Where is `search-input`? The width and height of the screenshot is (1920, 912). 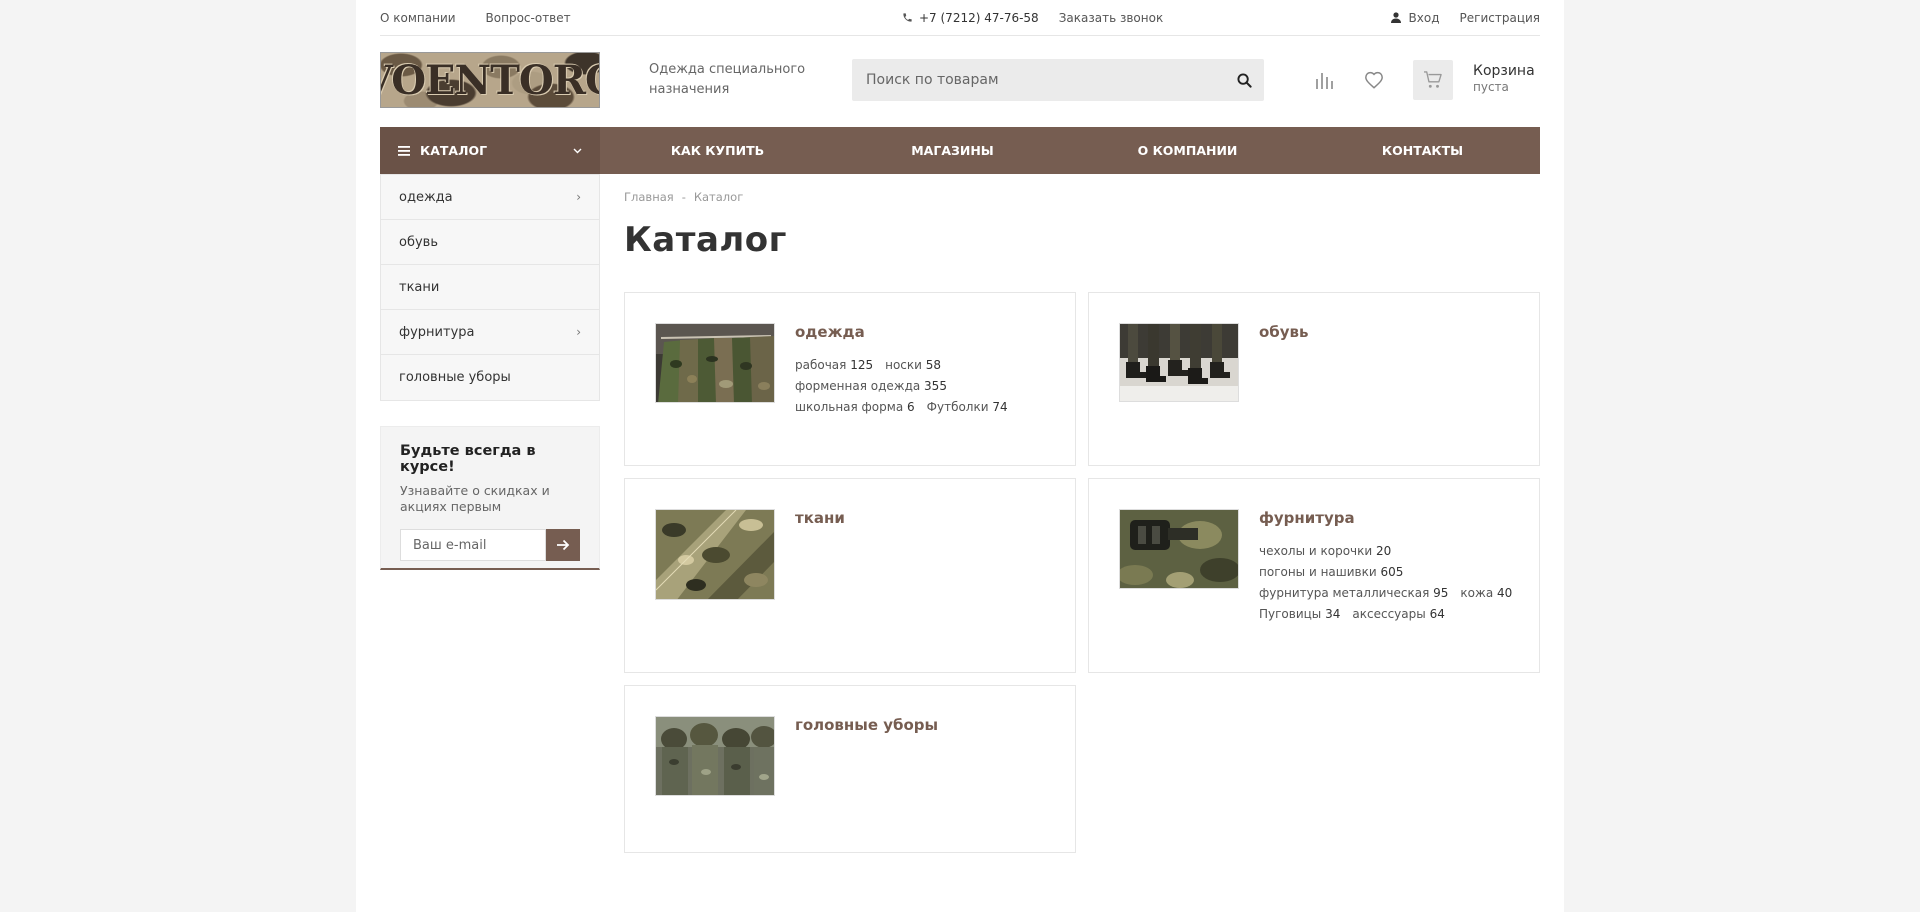 search-input is located at coordinates (1038, 80).